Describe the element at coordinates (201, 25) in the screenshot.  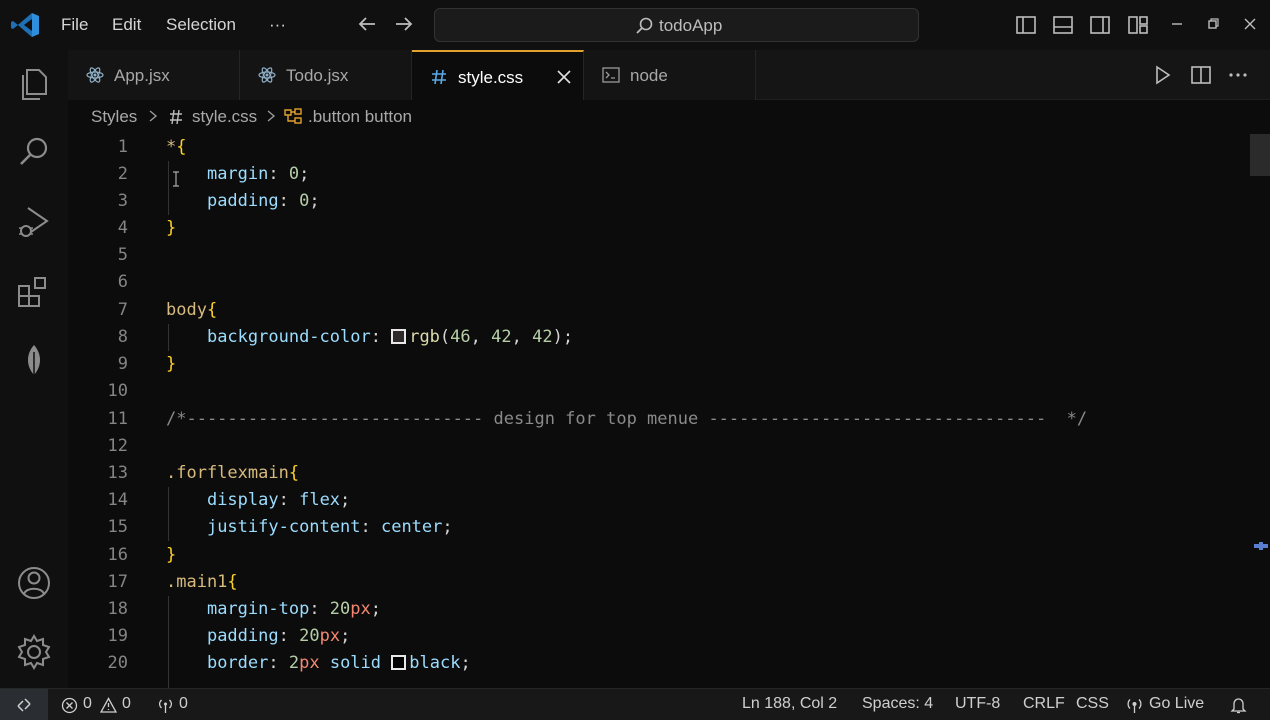
I see `menu-selection: Selection` at that location.